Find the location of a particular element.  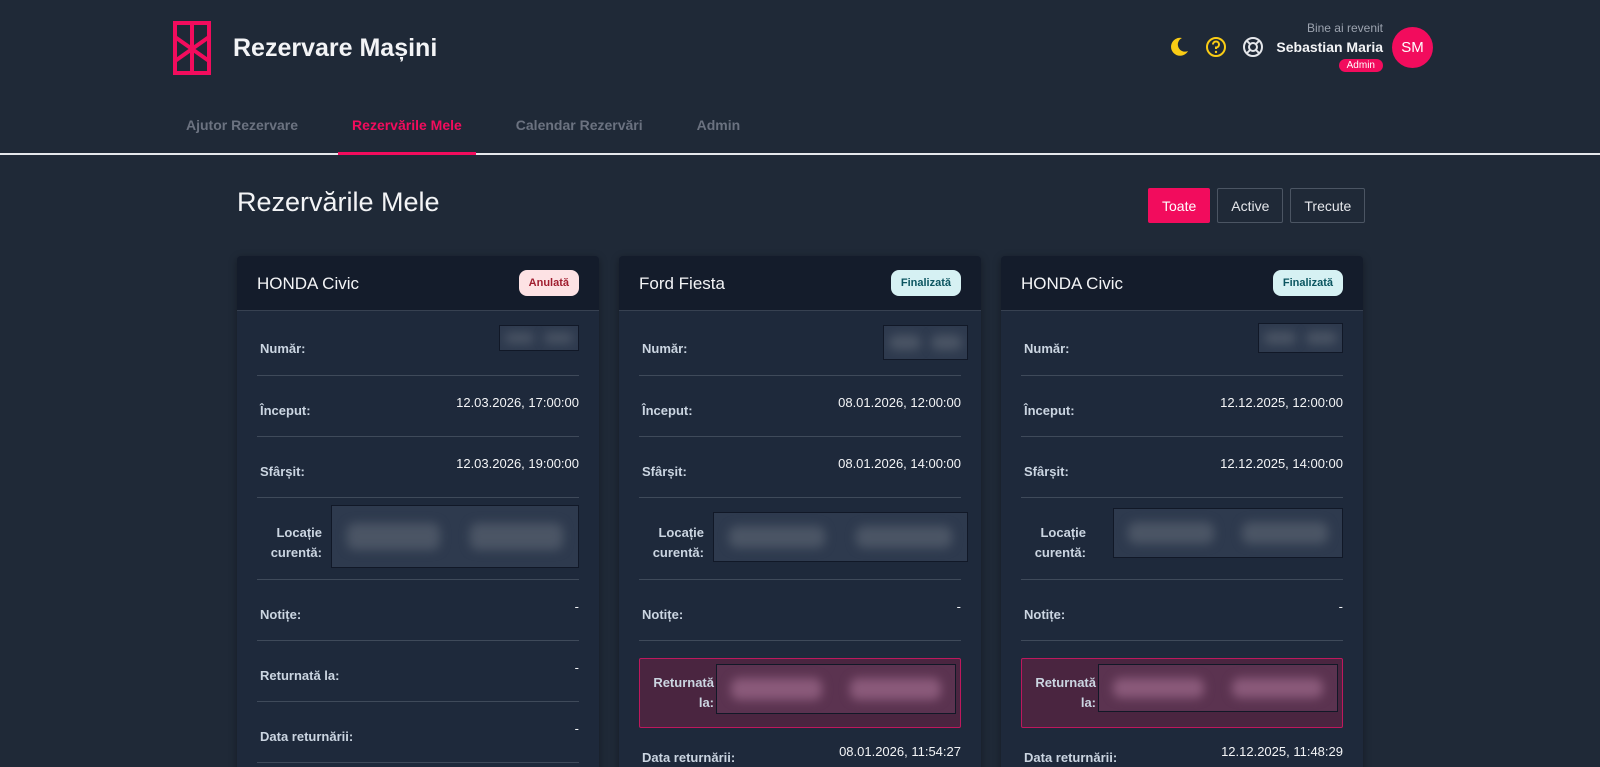

end-value: 12.03.2026, 19:00:00 is located at coordinates (517, 463).